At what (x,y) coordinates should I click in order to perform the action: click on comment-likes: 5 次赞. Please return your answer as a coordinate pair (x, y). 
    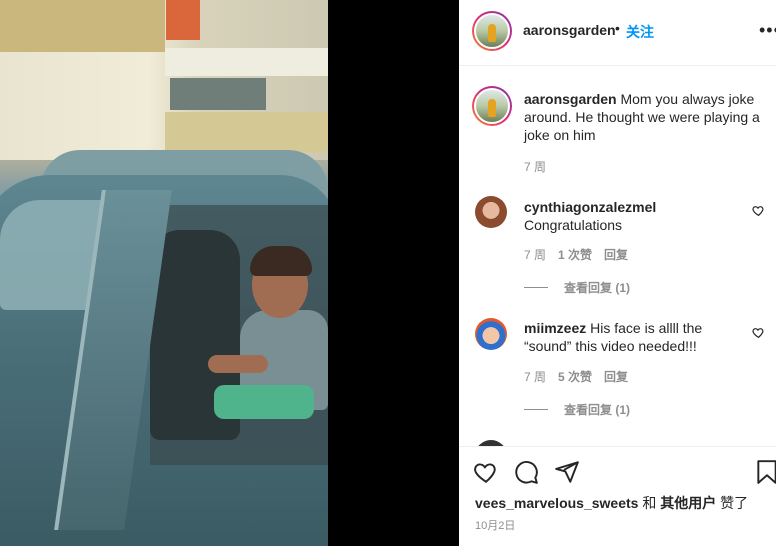
    Looking at the image, I should click on (575, 376).